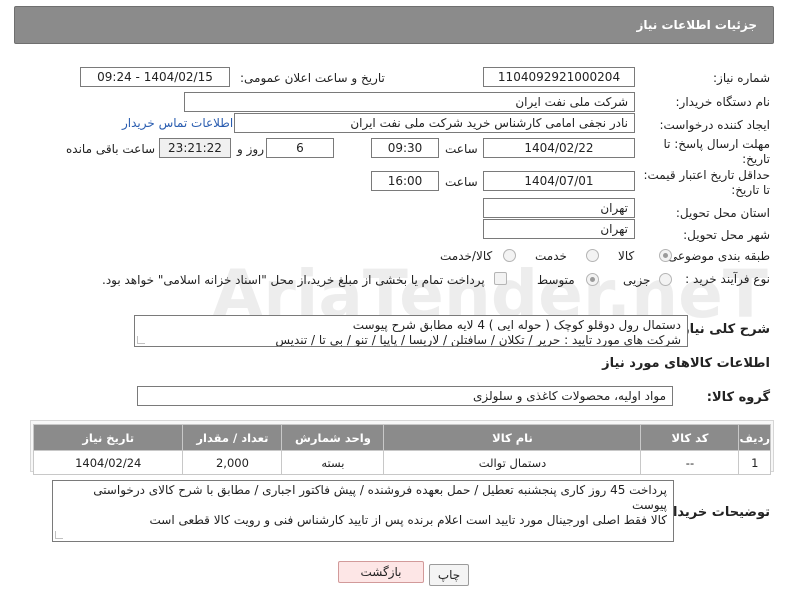  Describe the element at coordinates (405, 396) in the screenshot. I see `goods-group-field: مواد اولیه، محصولات کاغذی و سلولزی` at that location.